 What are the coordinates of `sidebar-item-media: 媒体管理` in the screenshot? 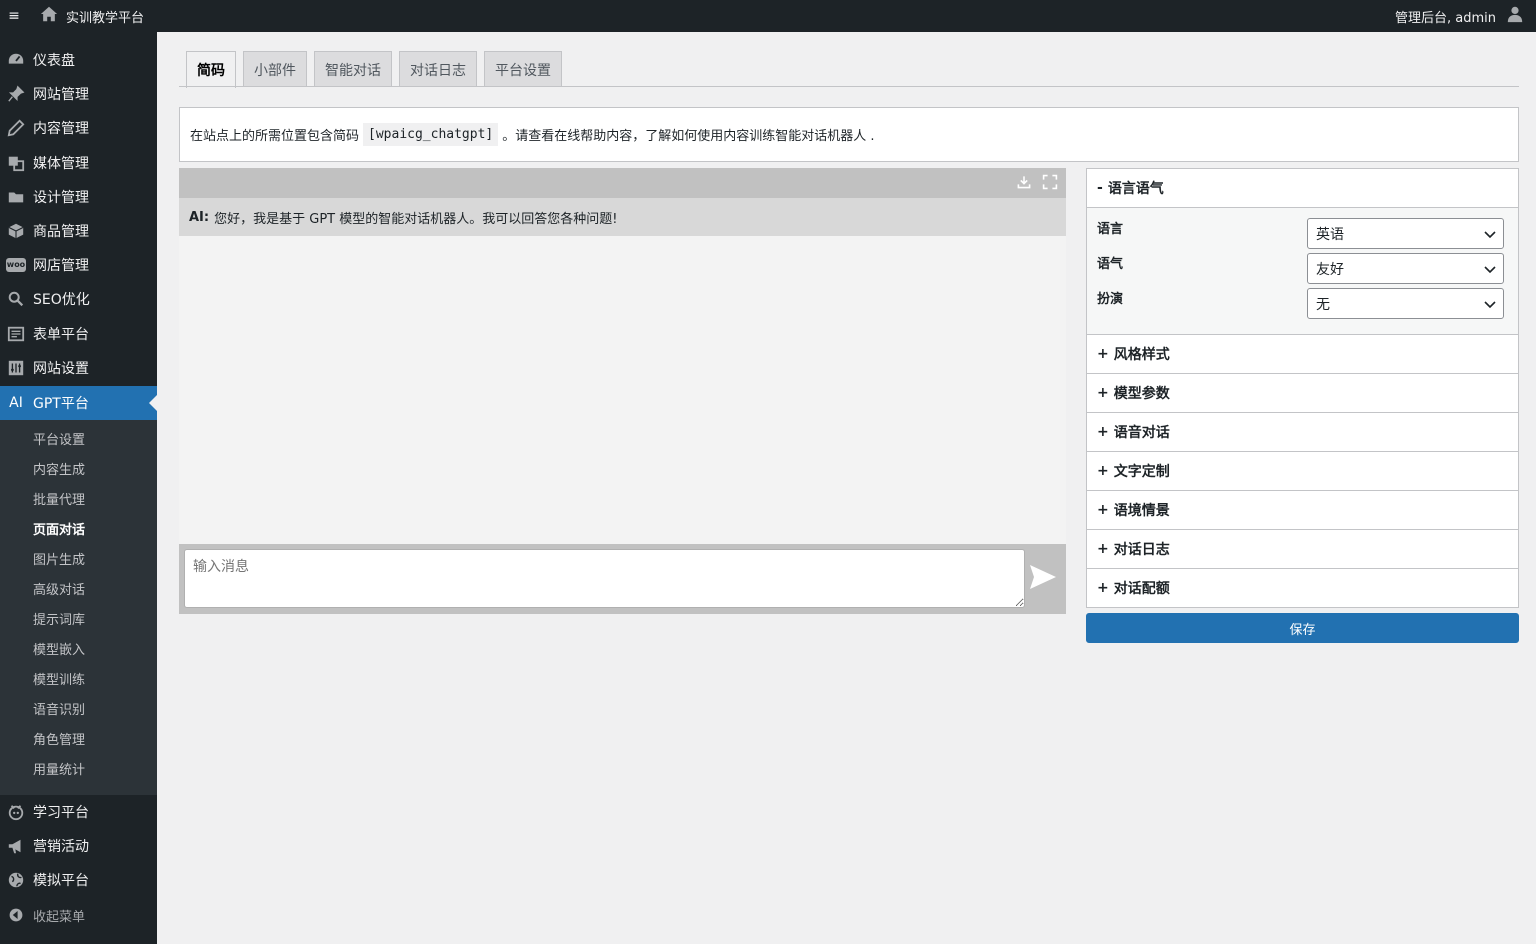 It's located at (78, 163).